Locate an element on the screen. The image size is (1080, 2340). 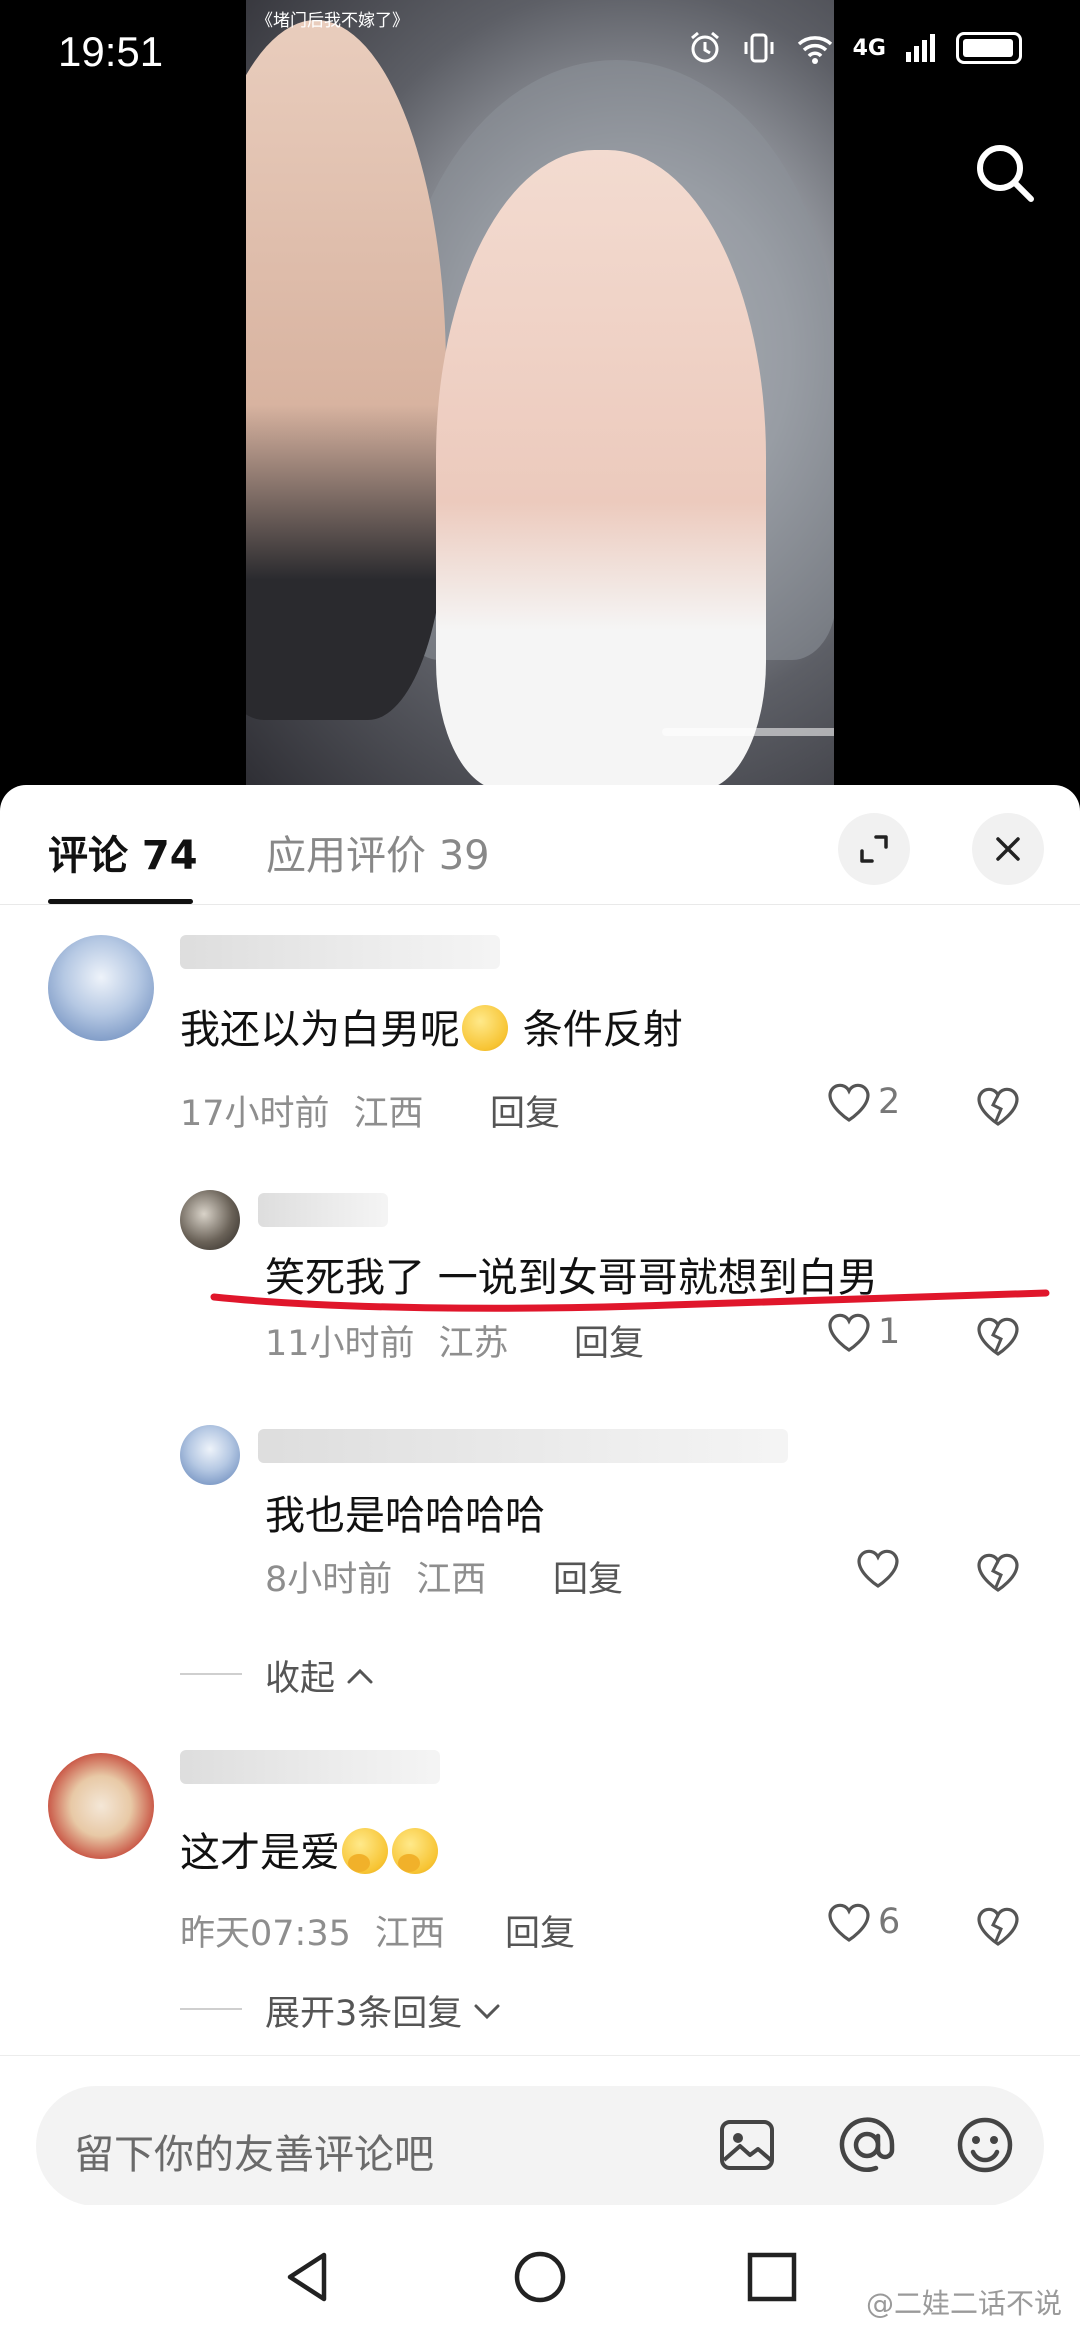
video-figure-right is located at coordinates (601, 470).